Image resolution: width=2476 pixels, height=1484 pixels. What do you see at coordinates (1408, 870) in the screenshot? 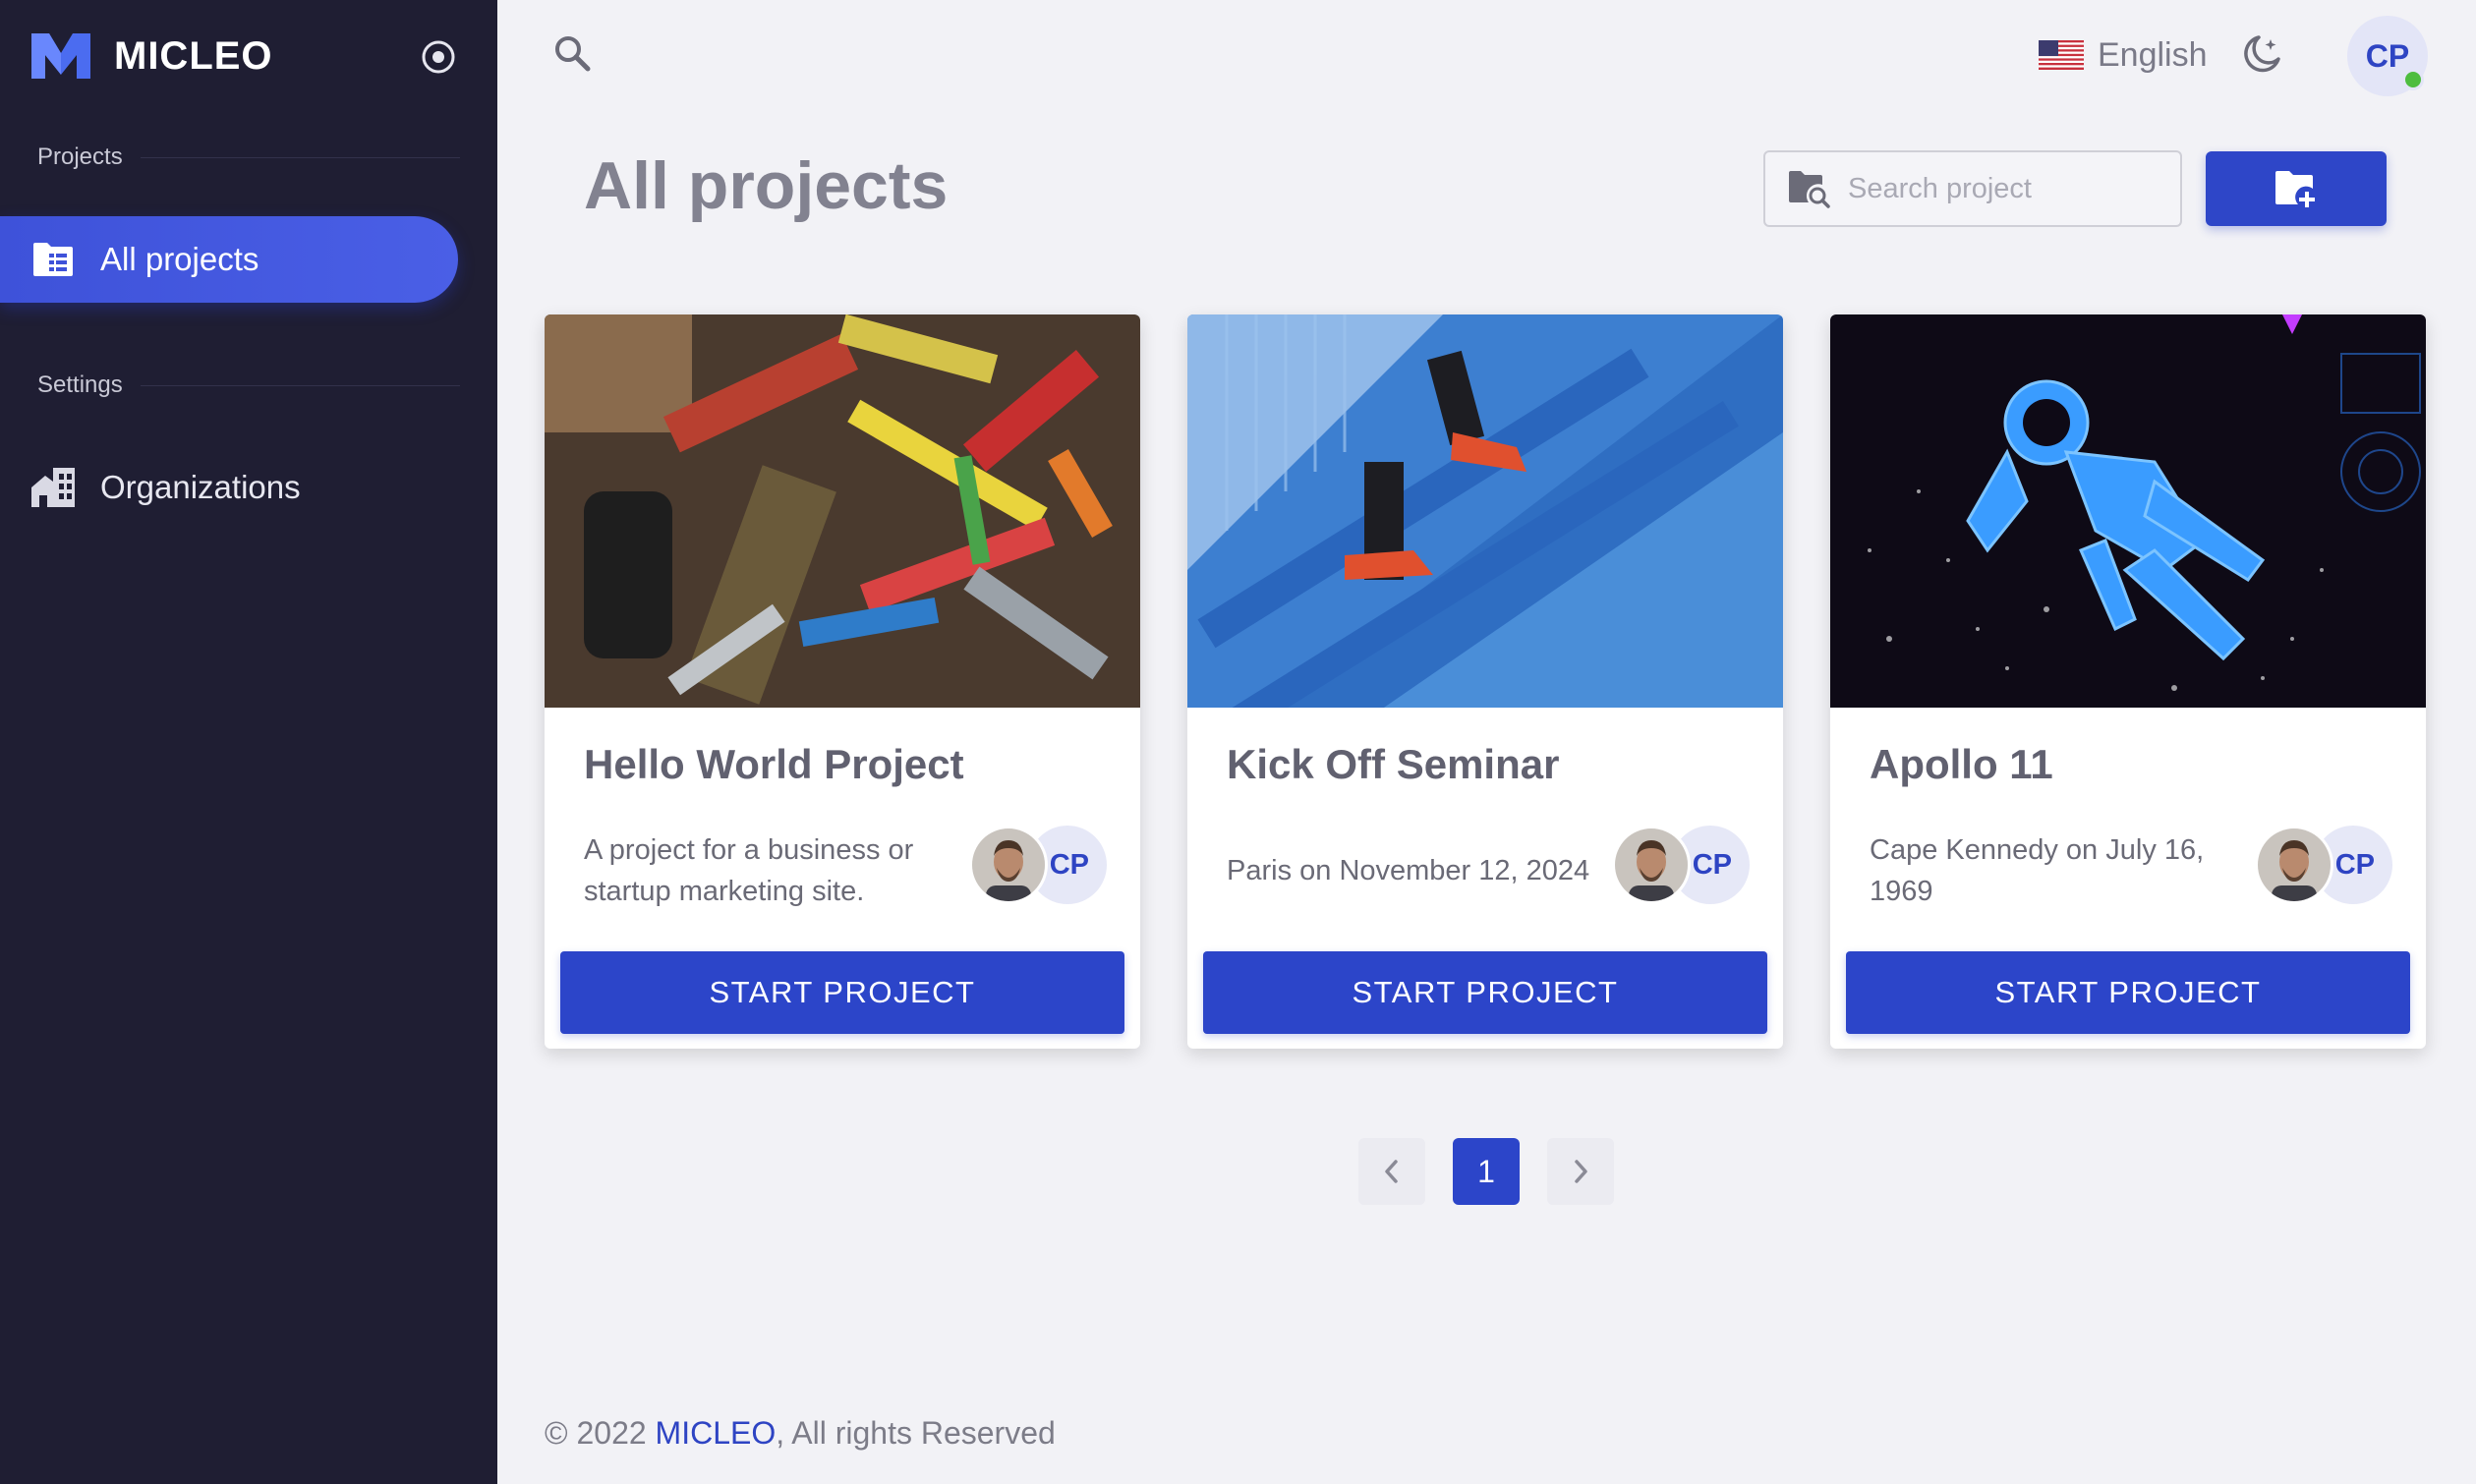
I see `project-description: Paris on November 12, 2024` at bounding box center [1408, 870].